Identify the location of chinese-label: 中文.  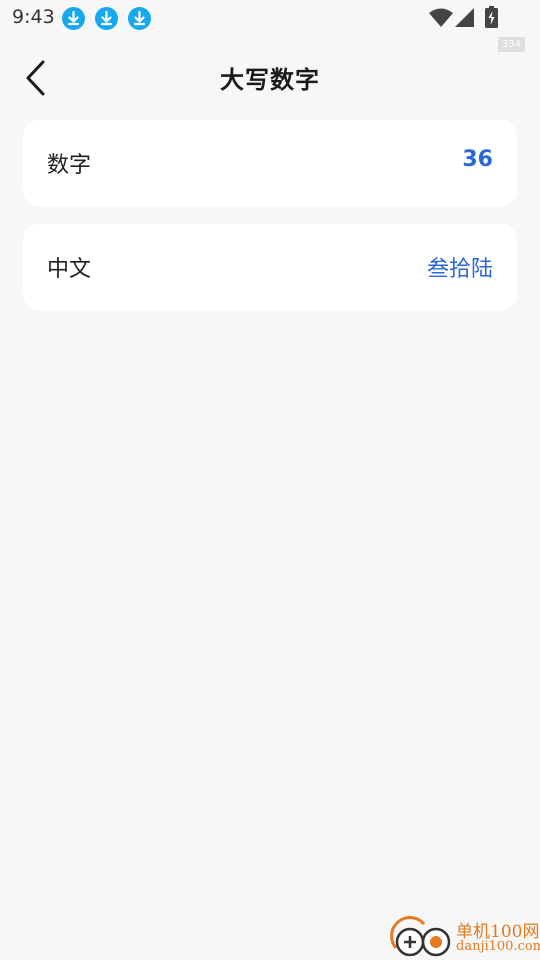
(69, 269).